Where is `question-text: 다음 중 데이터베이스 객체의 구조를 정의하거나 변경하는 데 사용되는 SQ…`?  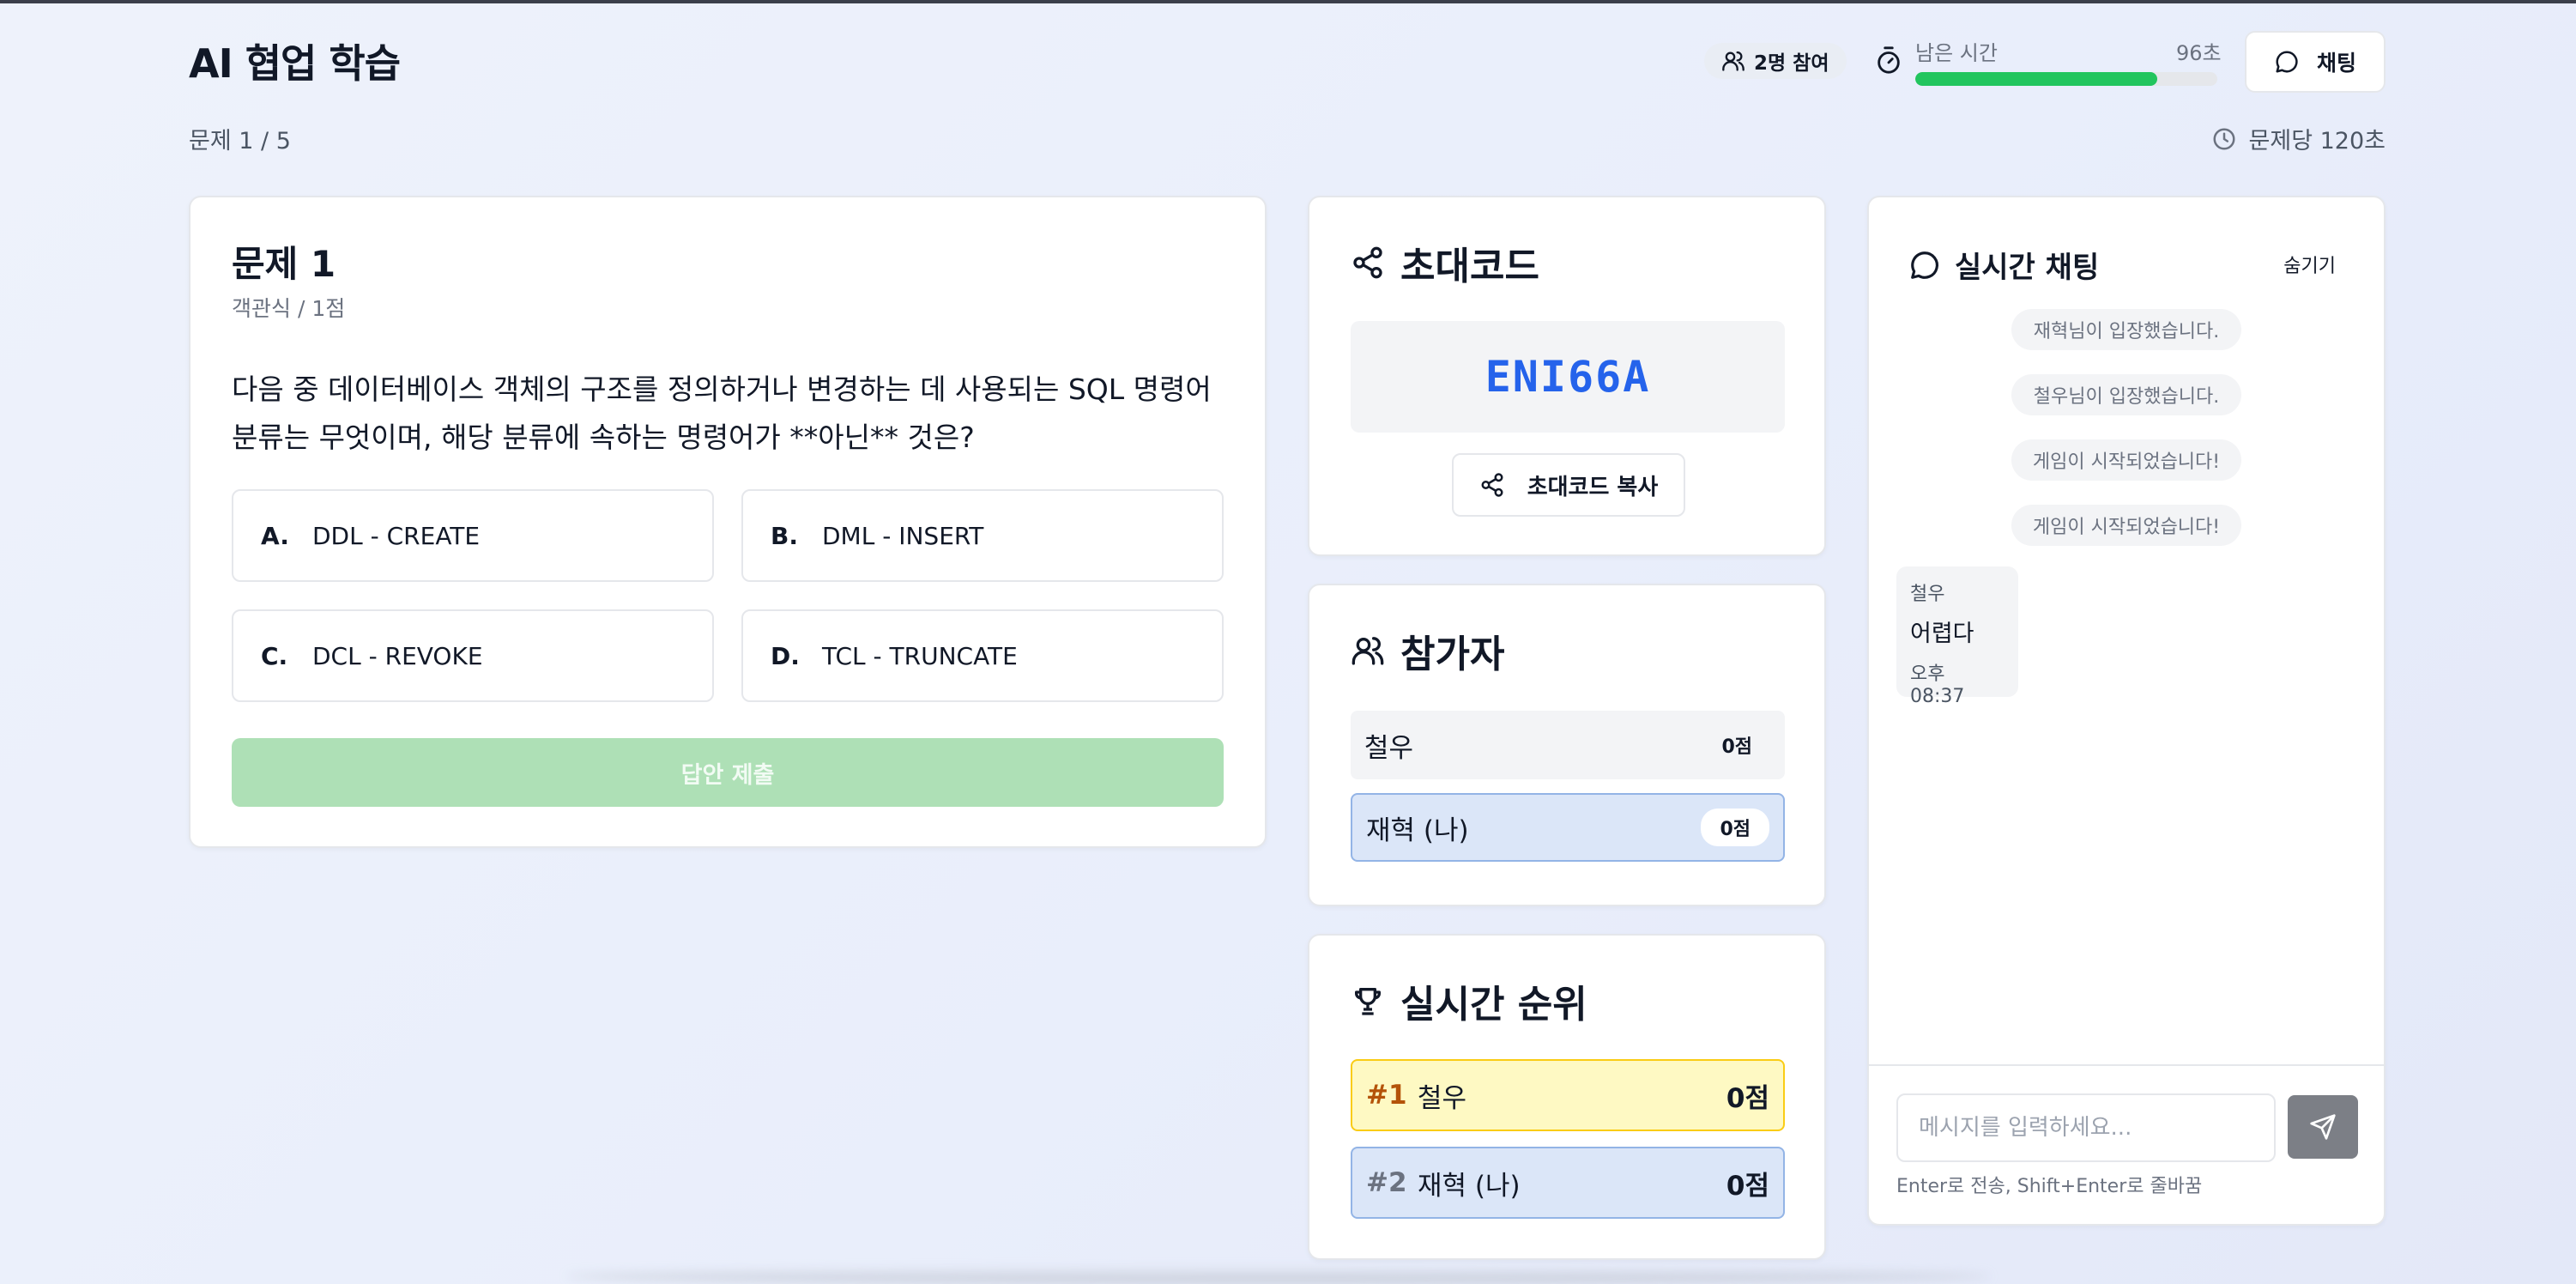
question-text: 다음 중 데이터베이스 객체의 구조를 정의하거나 변경하는 데 사용되는 SQ… is located at coordinates (722, 413).